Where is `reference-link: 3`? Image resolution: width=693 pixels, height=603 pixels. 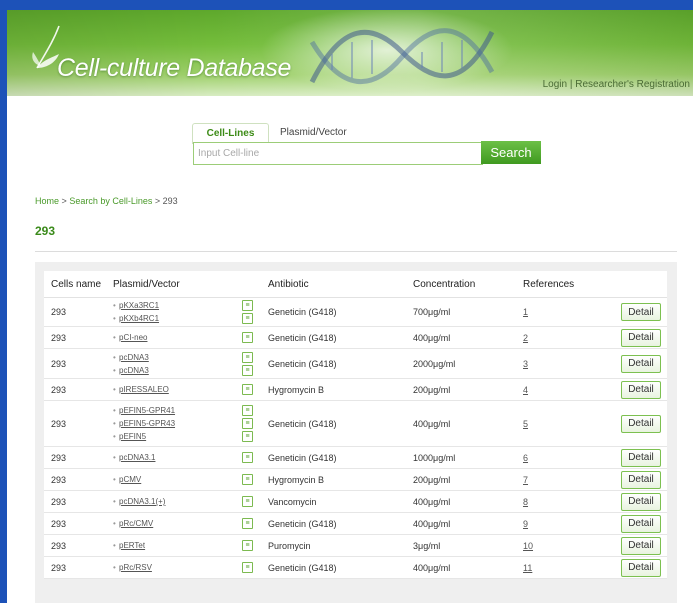 reference-link: 3 is located at coordinates (525, 364).